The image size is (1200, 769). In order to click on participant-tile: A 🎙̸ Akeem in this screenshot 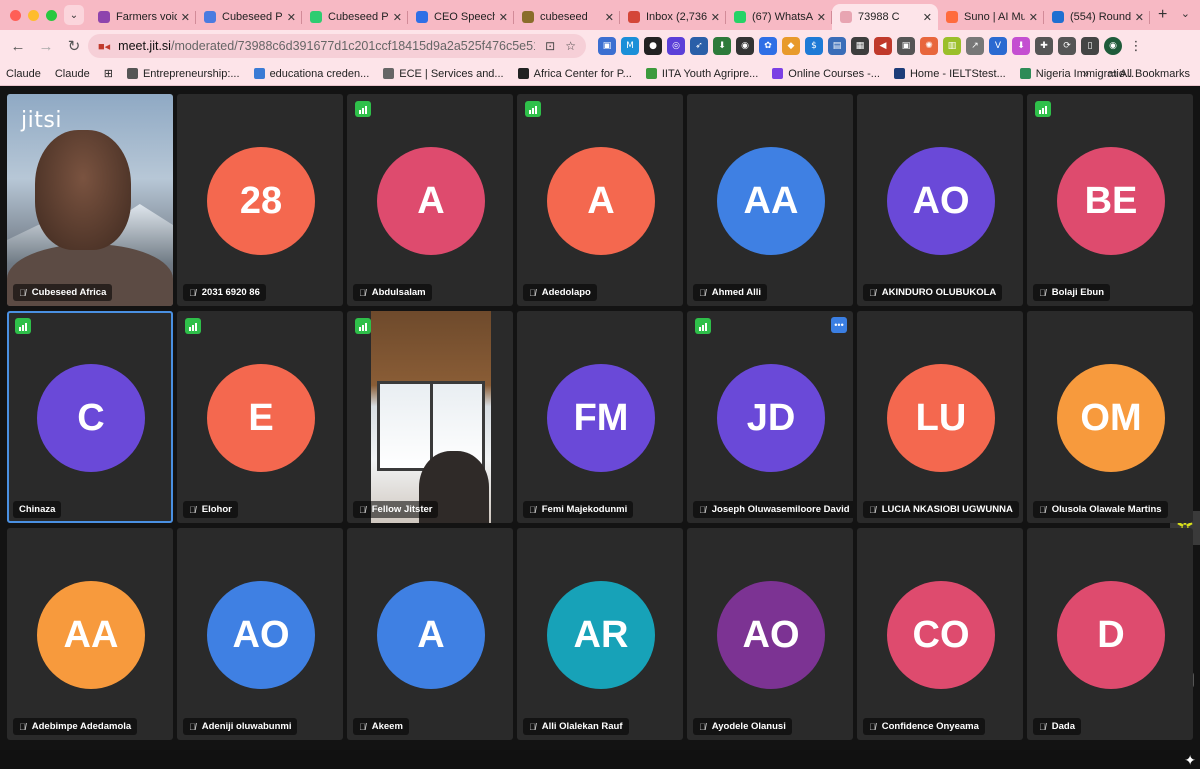, I will do `click(430, 634)`.